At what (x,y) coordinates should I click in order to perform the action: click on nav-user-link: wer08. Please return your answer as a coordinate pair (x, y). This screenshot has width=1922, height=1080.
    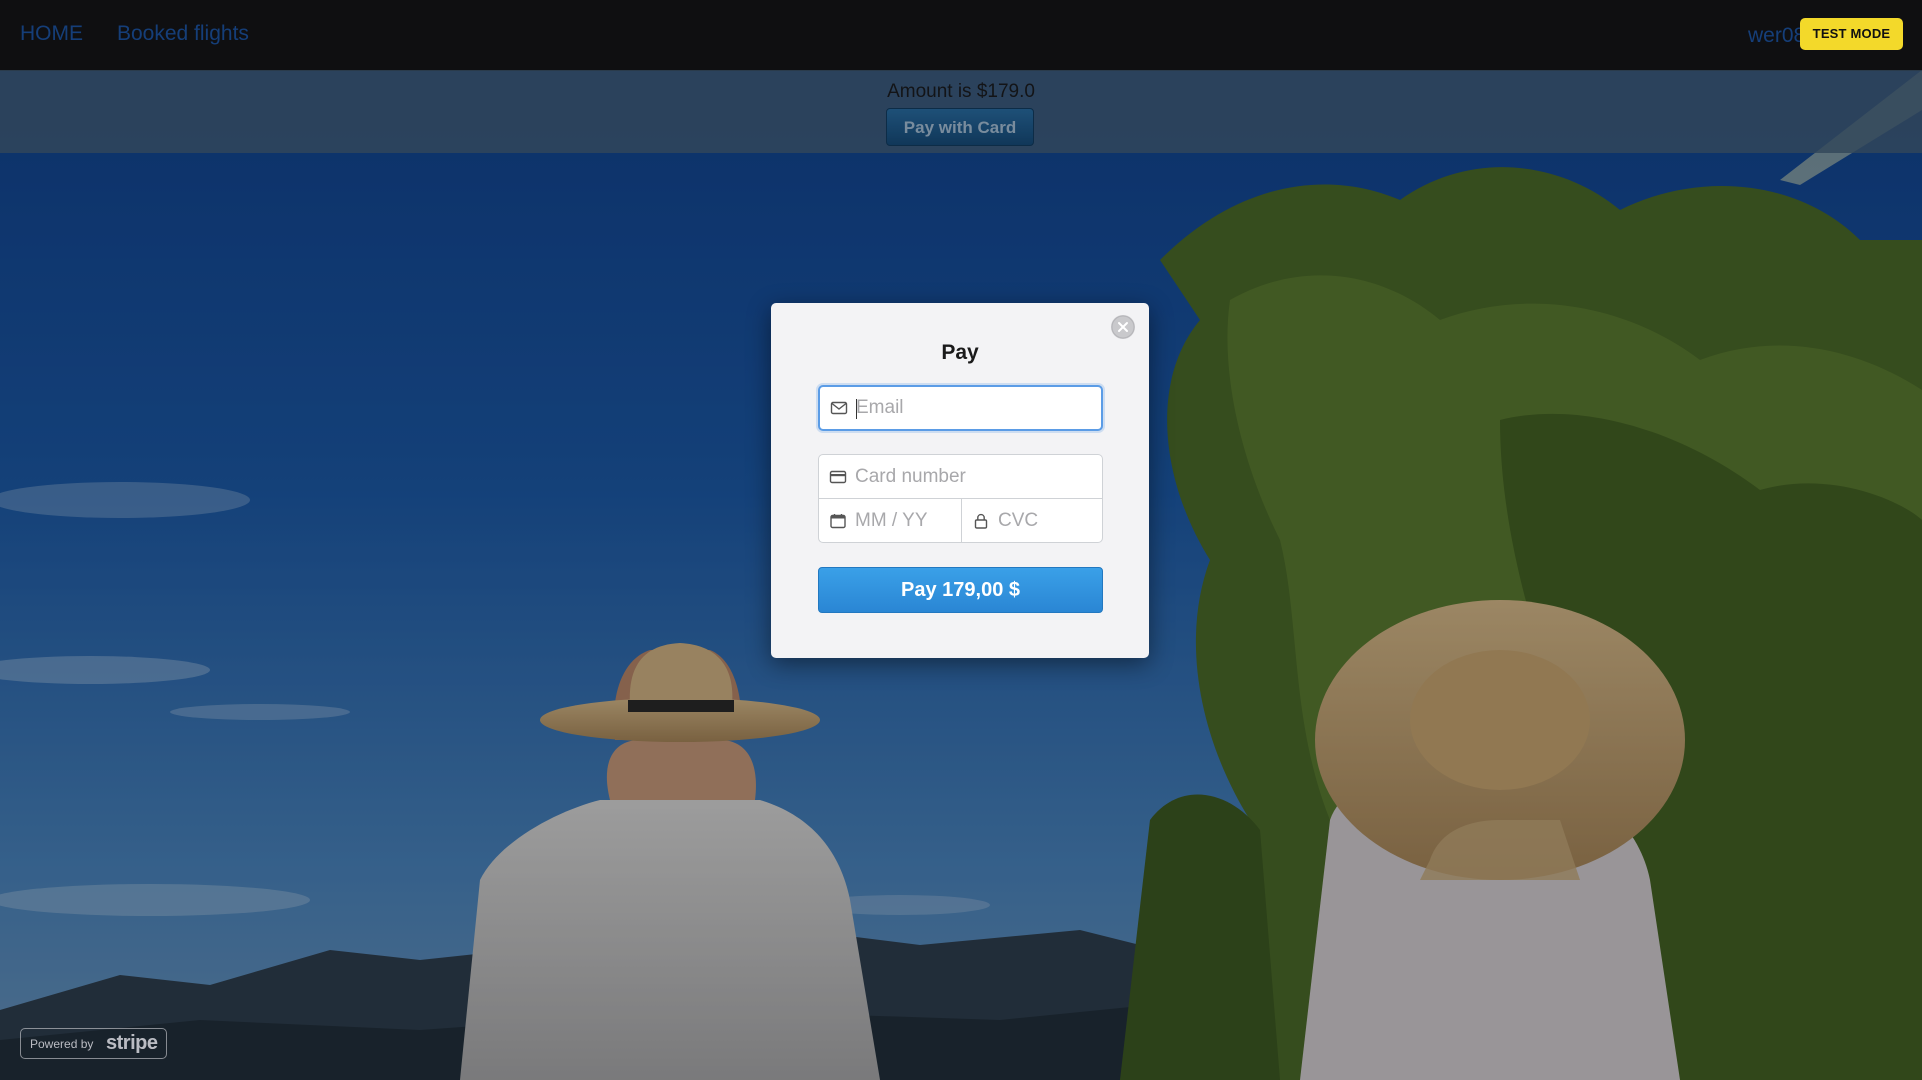
    Looking at the image, I should click on (1775, 36).